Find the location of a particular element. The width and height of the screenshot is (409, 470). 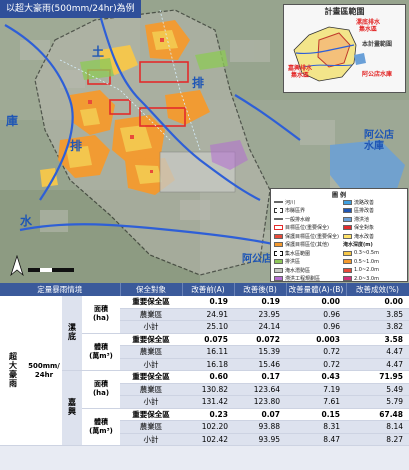

effect-cell: 0.00 is located at coordinates (377, 302).